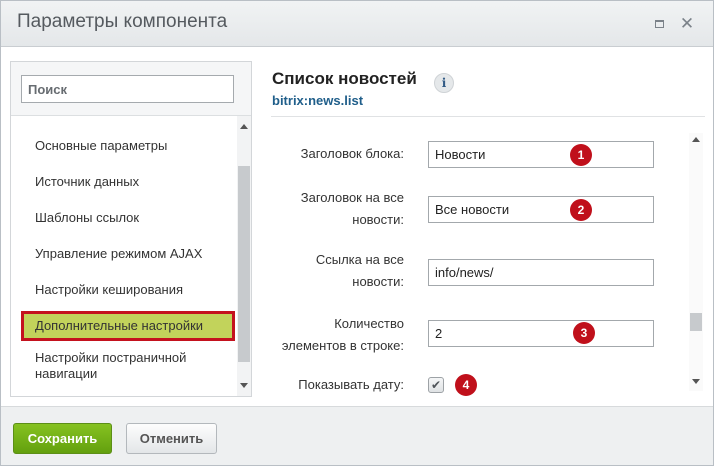 This screenshot has width=714, height=466. What do you see at coordinates (122, 21) in the screenshot?
I see `dialog-title: Параметры компонента` at bounding box center [122, 21].